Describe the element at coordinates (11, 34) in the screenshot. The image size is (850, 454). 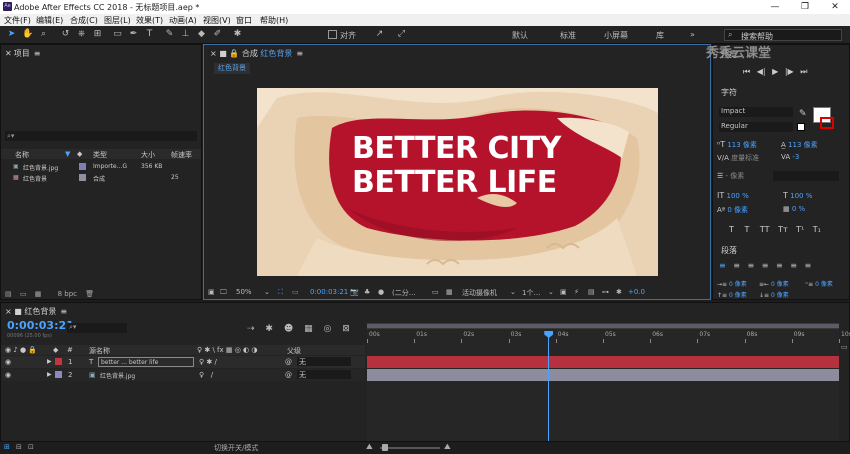
I see `selection-tool-icon: ➤` at that location.